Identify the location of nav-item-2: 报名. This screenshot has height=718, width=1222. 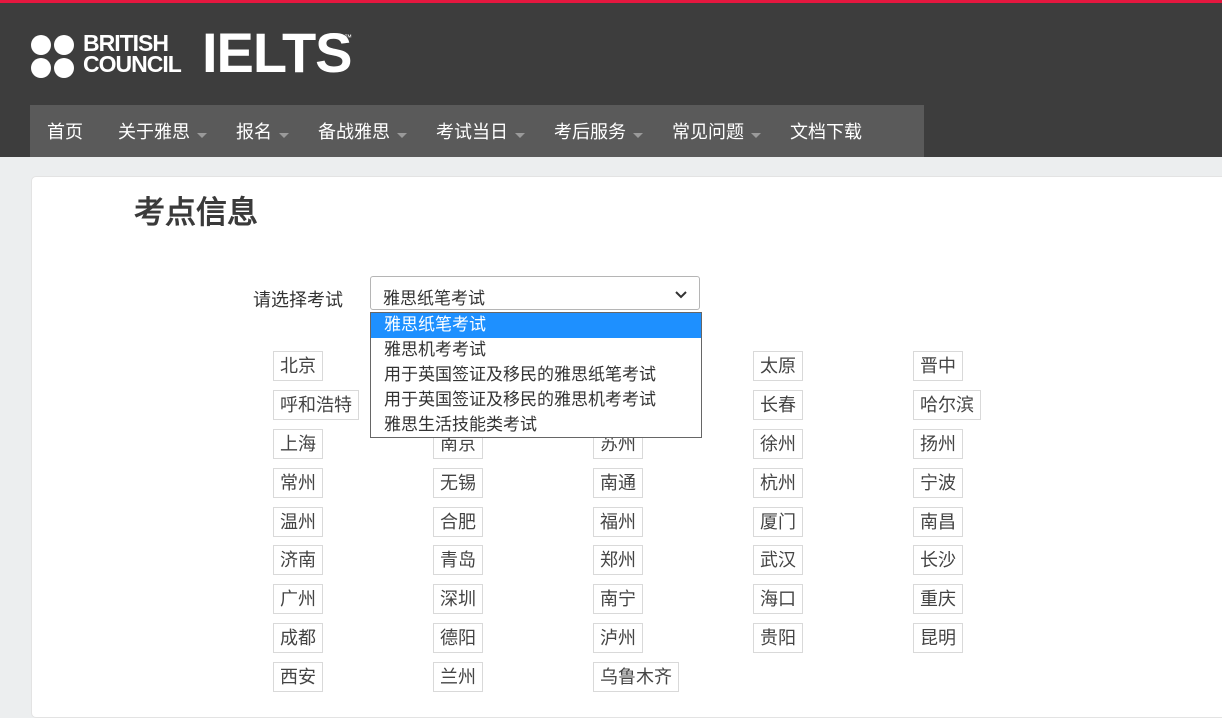
(260, 131).